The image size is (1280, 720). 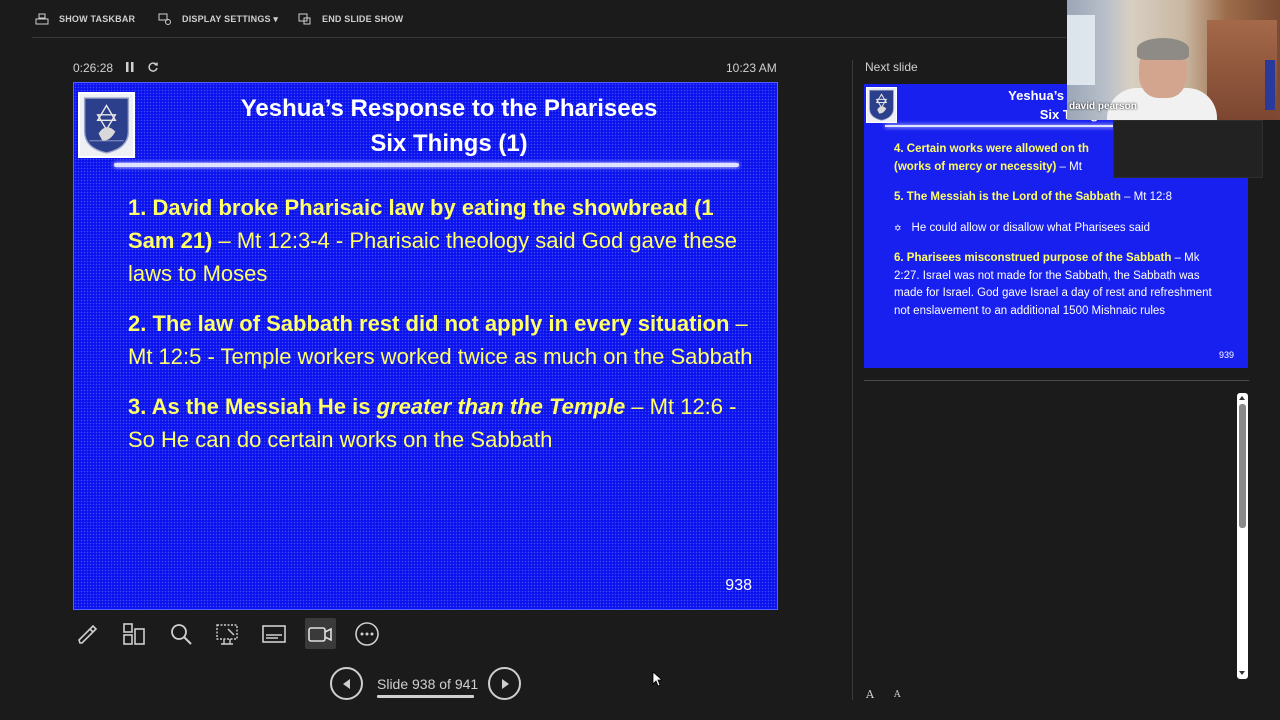 What do you see at coordinates (975, 166) in the screenshot?
I see `next-bullet-4-heading-2: (works of mercy or necessity)` at bounding box center [975, 166].